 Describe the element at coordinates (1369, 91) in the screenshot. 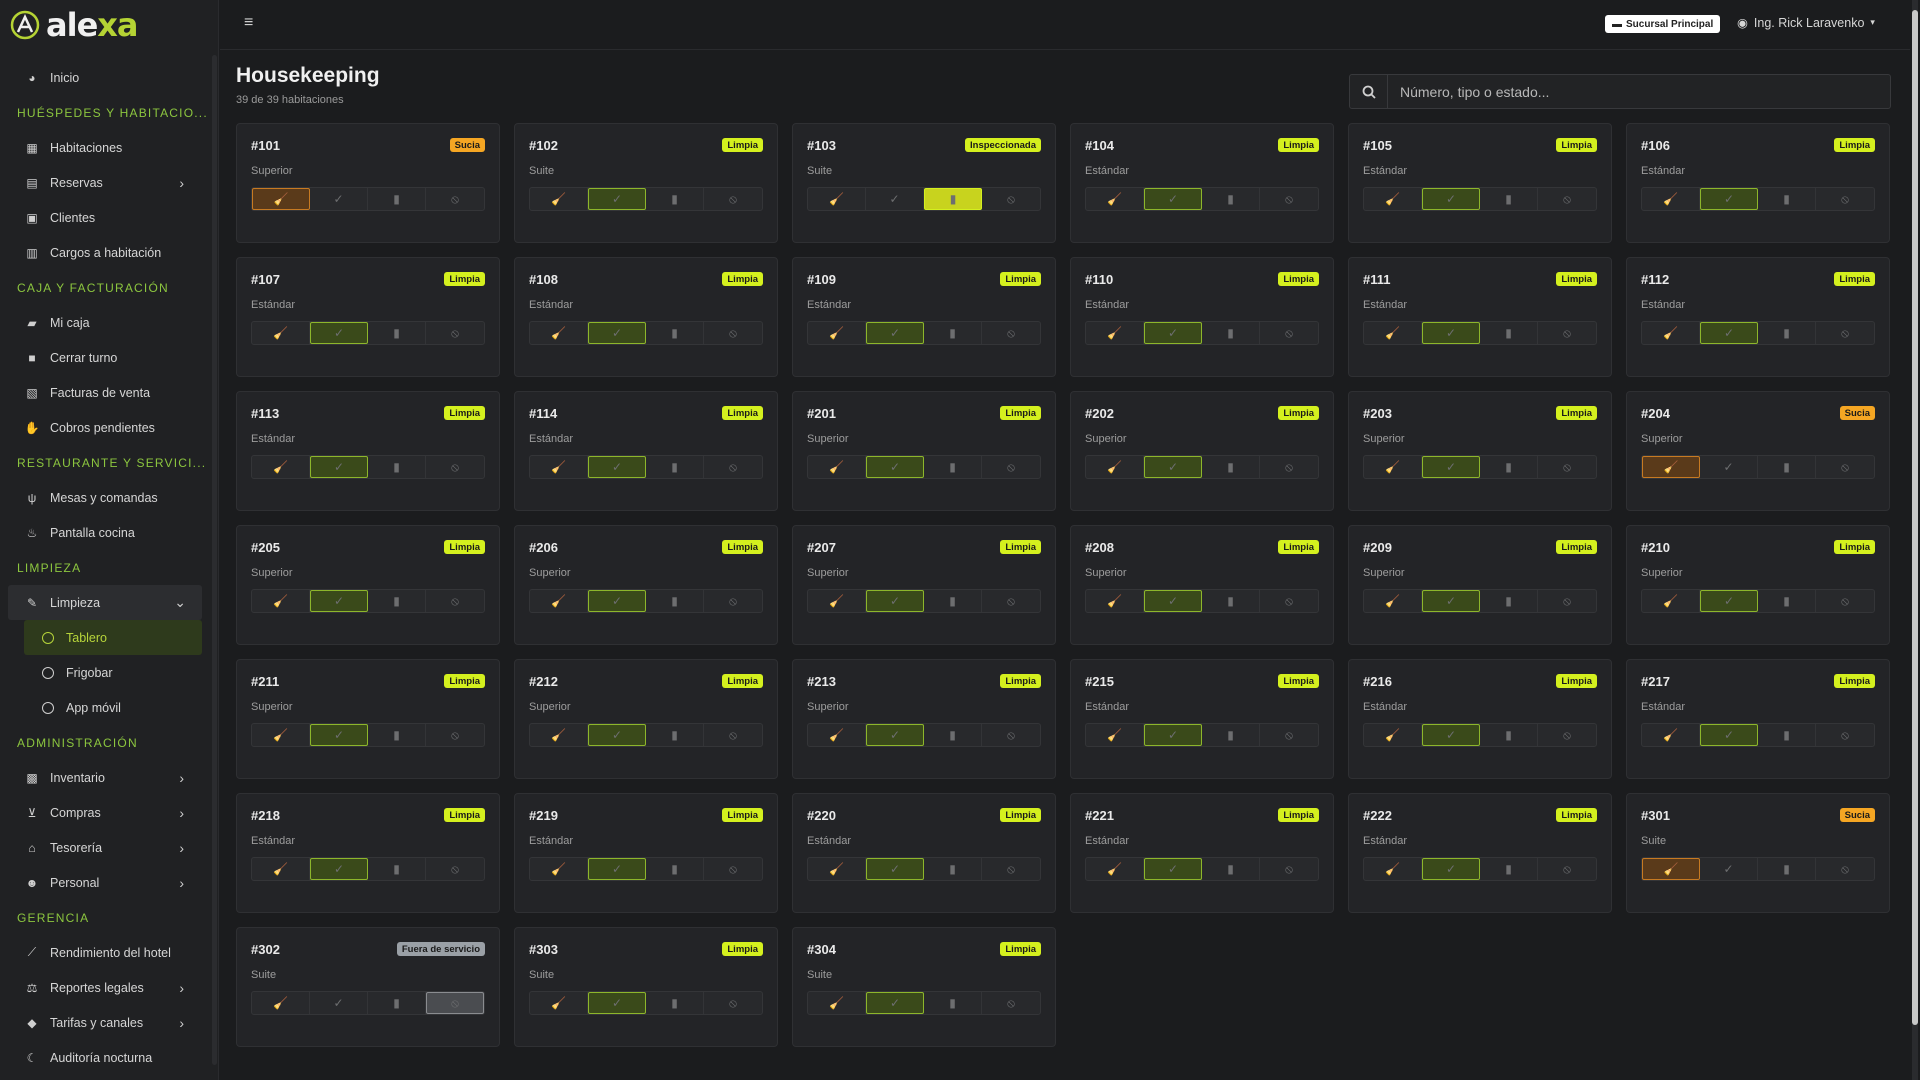

I see `search-button` at that location.